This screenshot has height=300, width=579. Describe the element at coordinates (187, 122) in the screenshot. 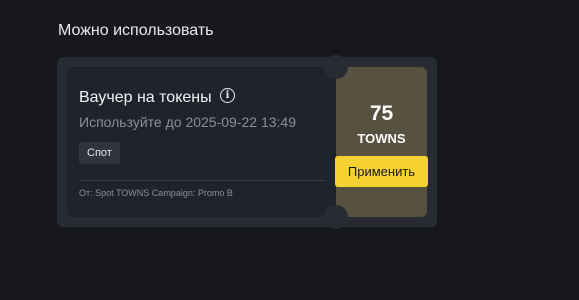

I see `voucher-expiry: Используйте до 2025-09-22 13:49` at that location.